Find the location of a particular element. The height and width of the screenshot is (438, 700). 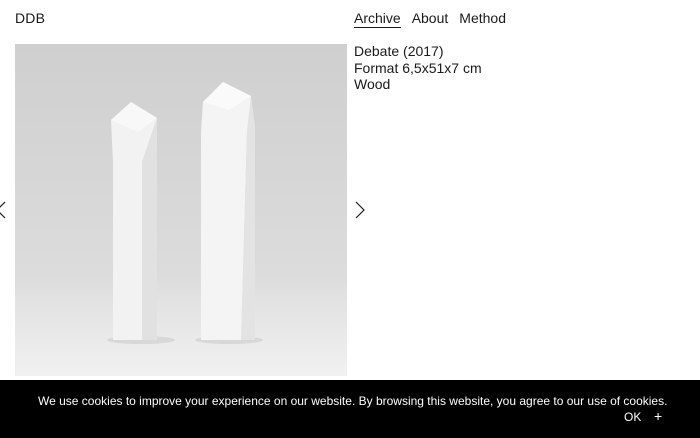

main-nav: Archive About Method is located at coordinates (430, 19).